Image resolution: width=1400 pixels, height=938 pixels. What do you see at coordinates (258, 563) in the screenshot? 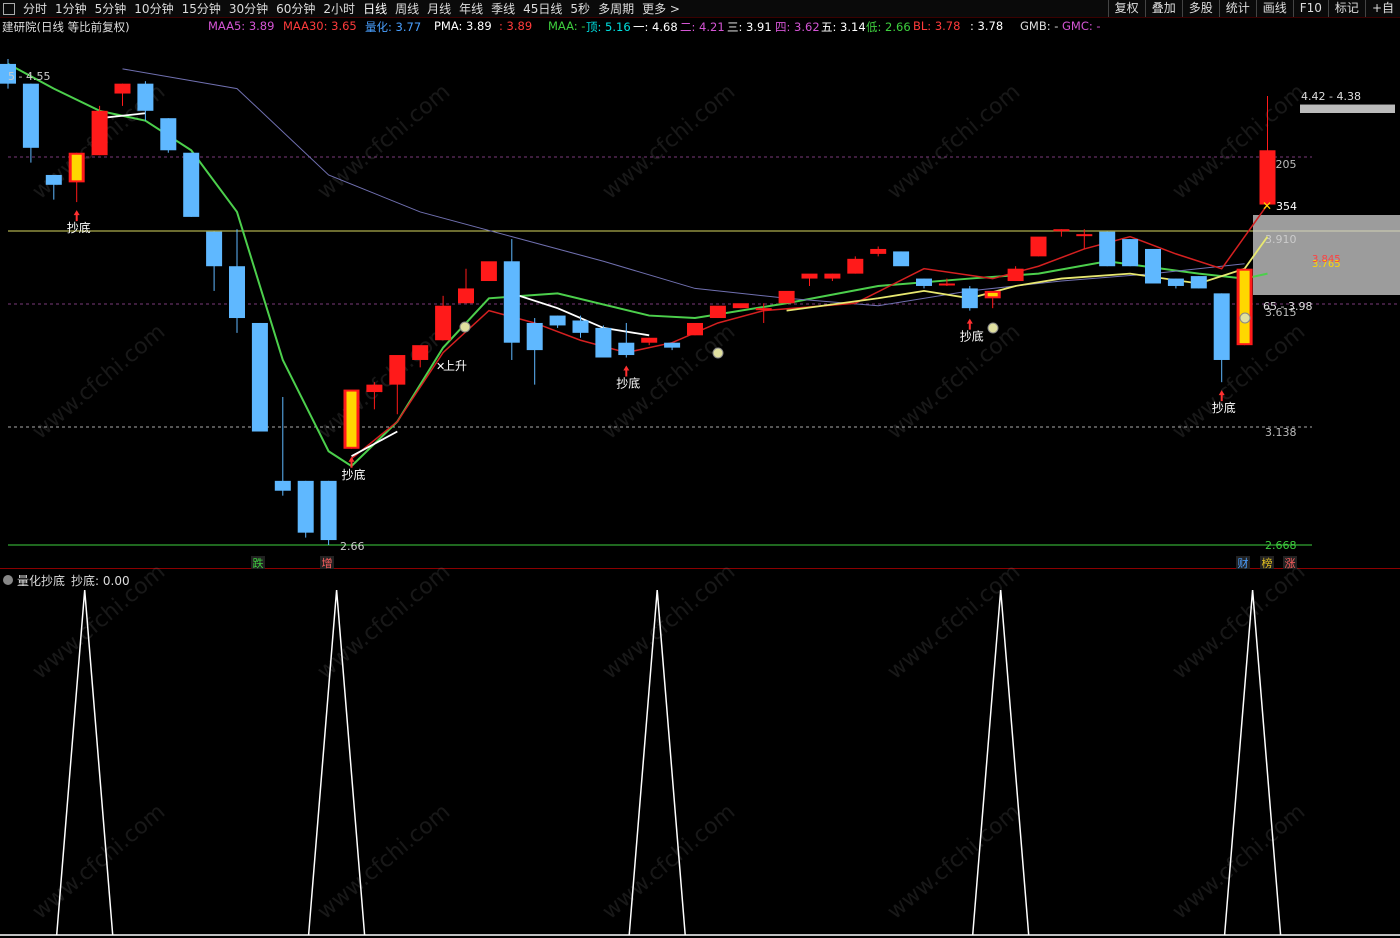
I see `bottom-tag: 跌` at bounding box center [258, 563].